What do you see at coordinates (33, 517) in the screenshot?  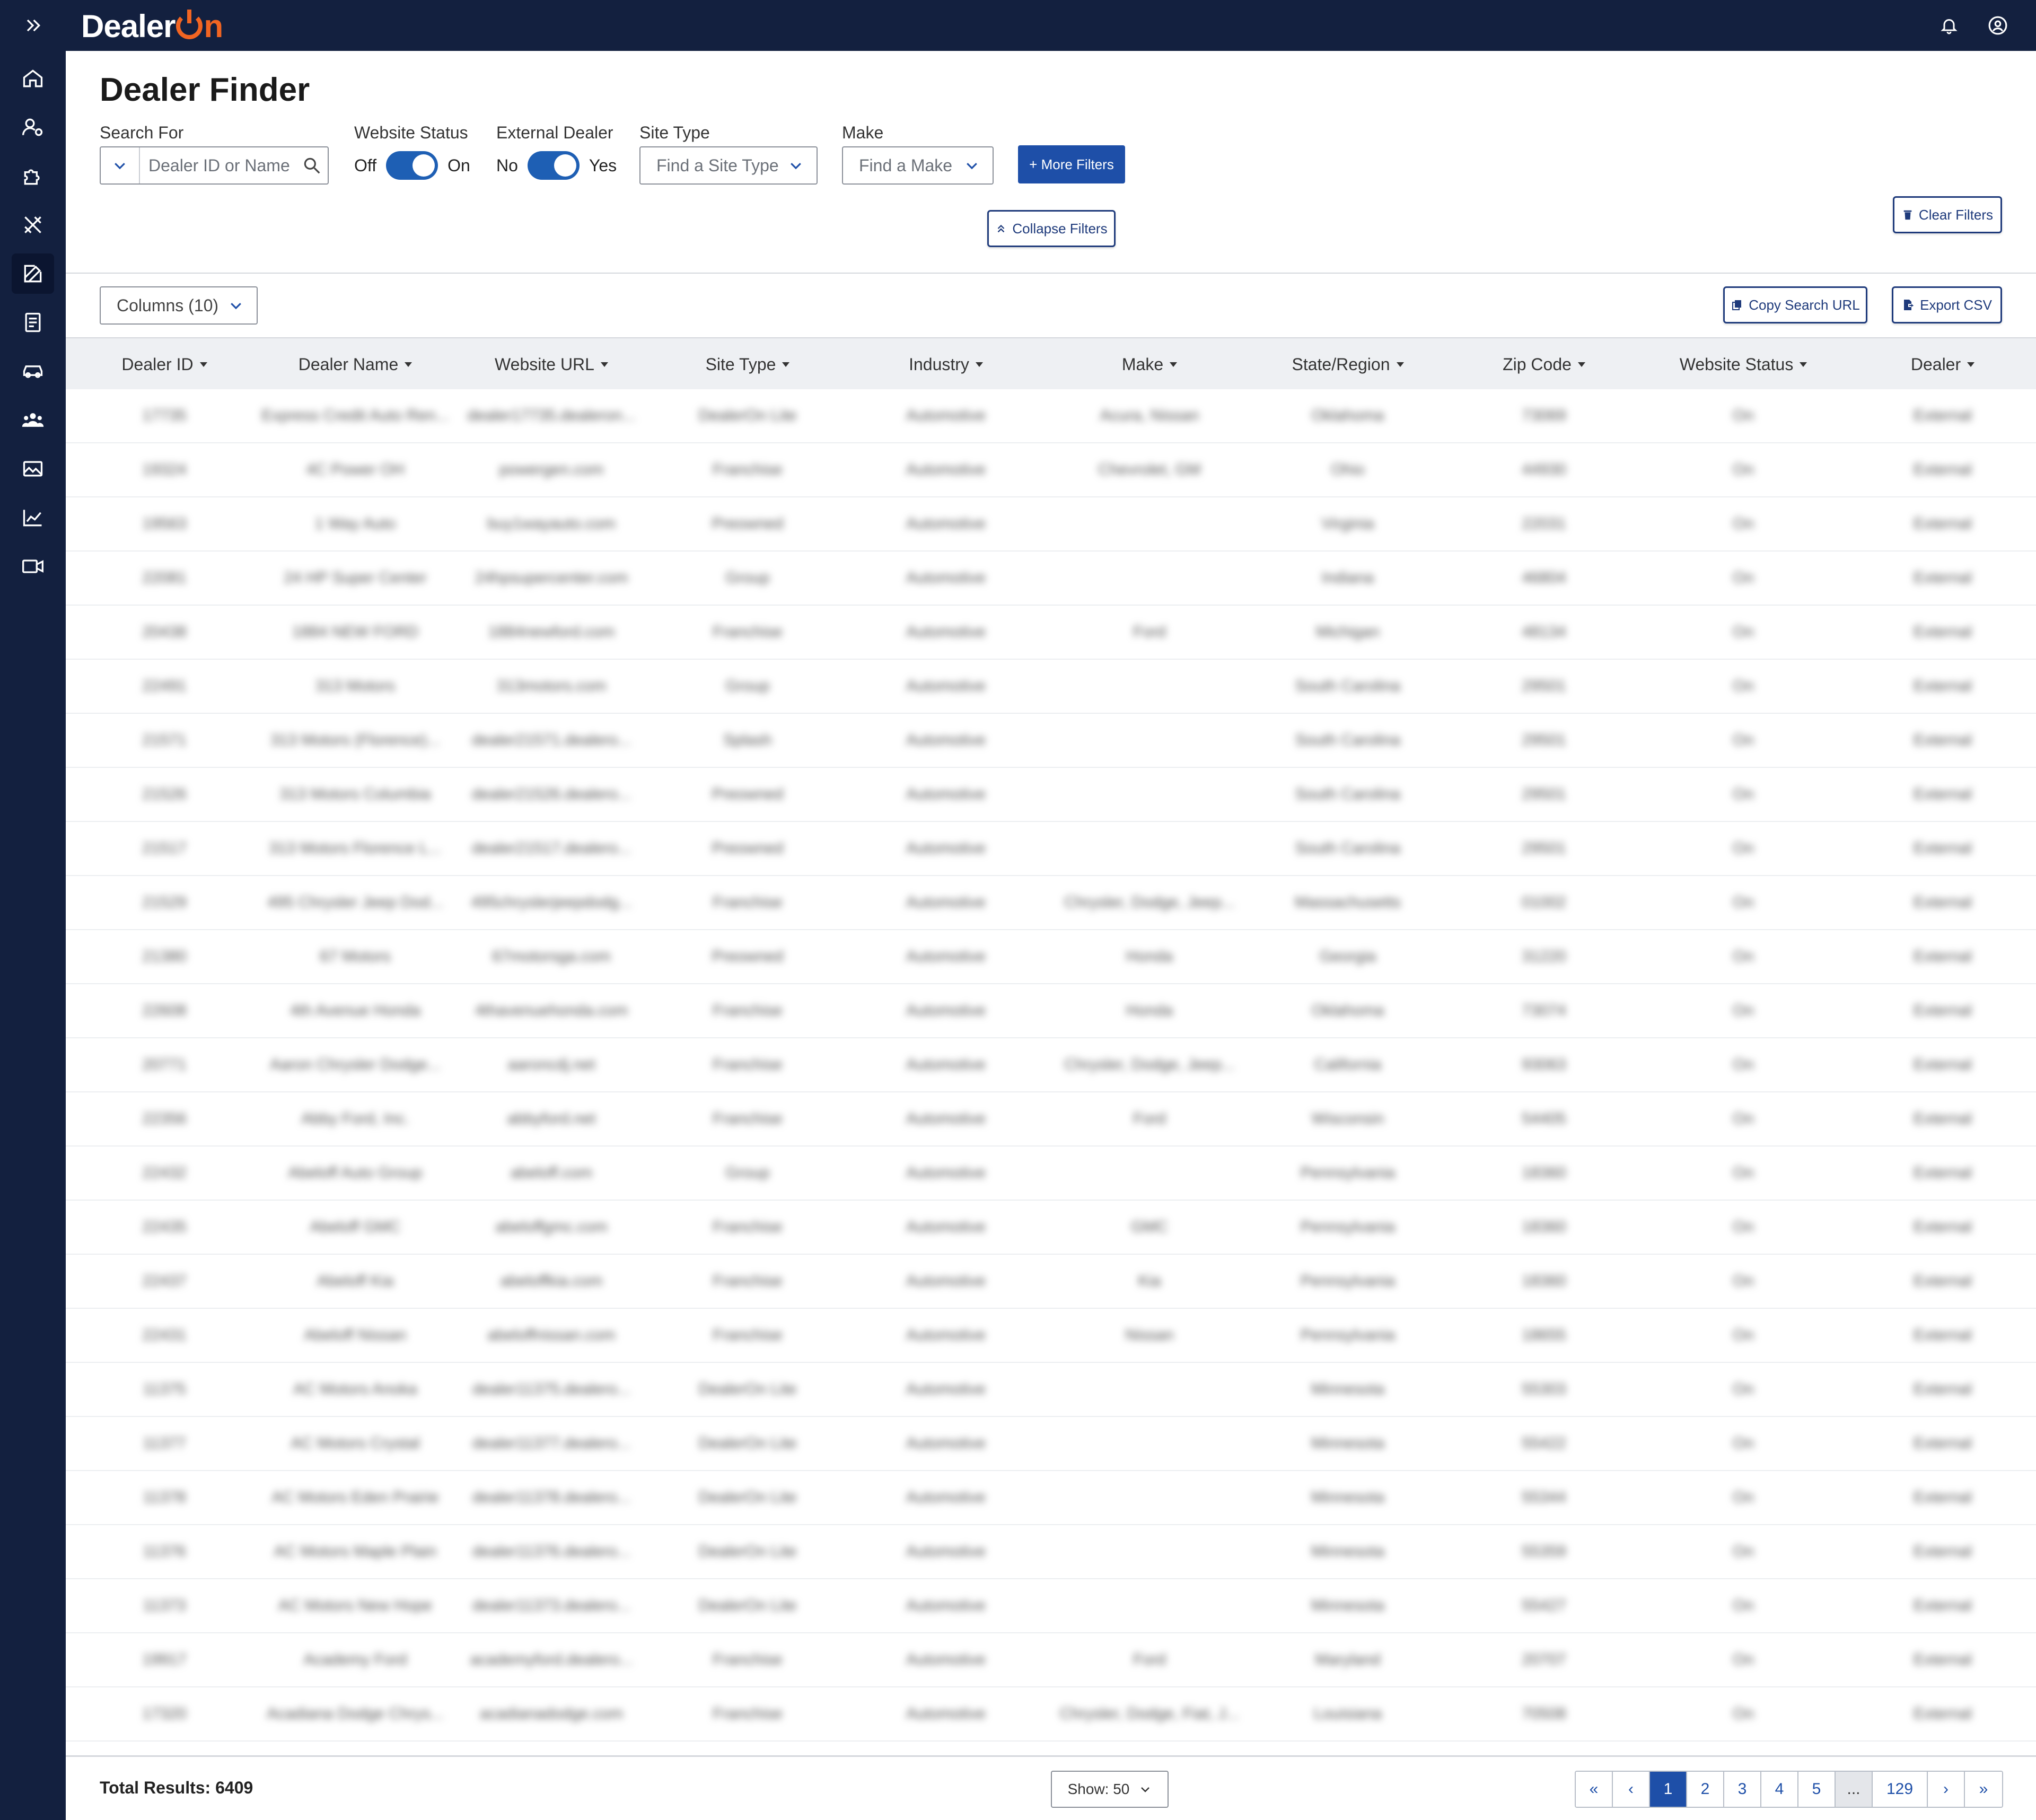 I see `sidebar-item-reports` at bounding box center [33, 517].